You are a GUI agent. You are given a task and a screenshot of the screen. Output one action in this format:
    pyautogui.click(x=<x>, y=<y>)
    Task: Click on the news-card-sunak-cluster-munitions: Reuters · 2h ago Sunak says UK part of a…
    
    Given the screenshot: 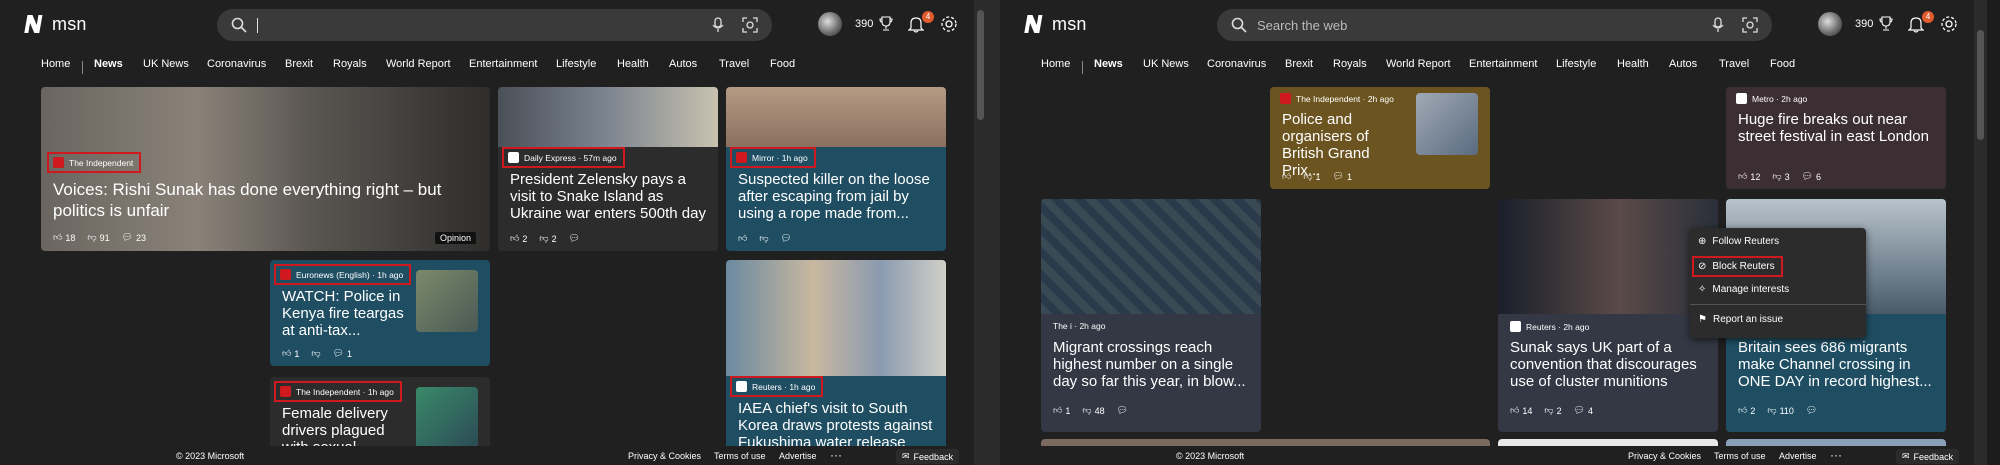 What is the action you would take?
    pyautogui.click(x=1608, y=315)
    